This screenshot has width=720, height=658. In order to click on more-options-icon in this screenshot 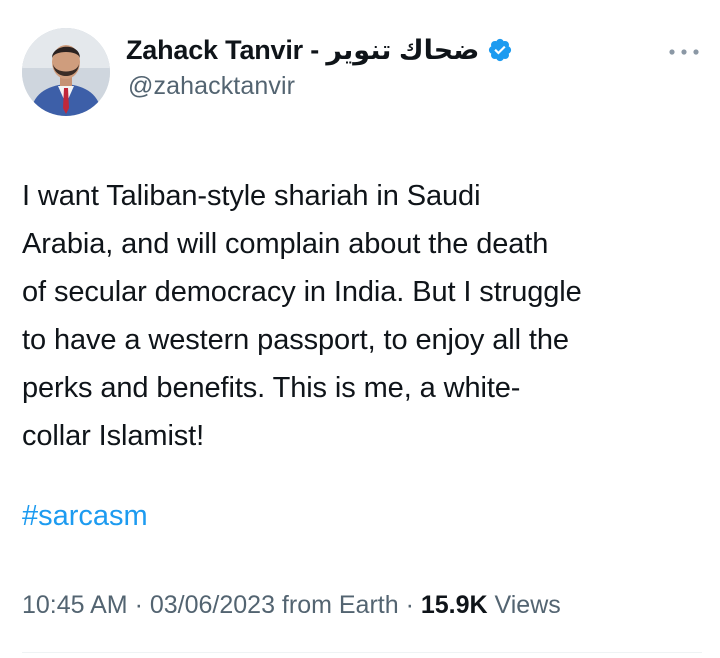, I will do `click(684, 49)`.